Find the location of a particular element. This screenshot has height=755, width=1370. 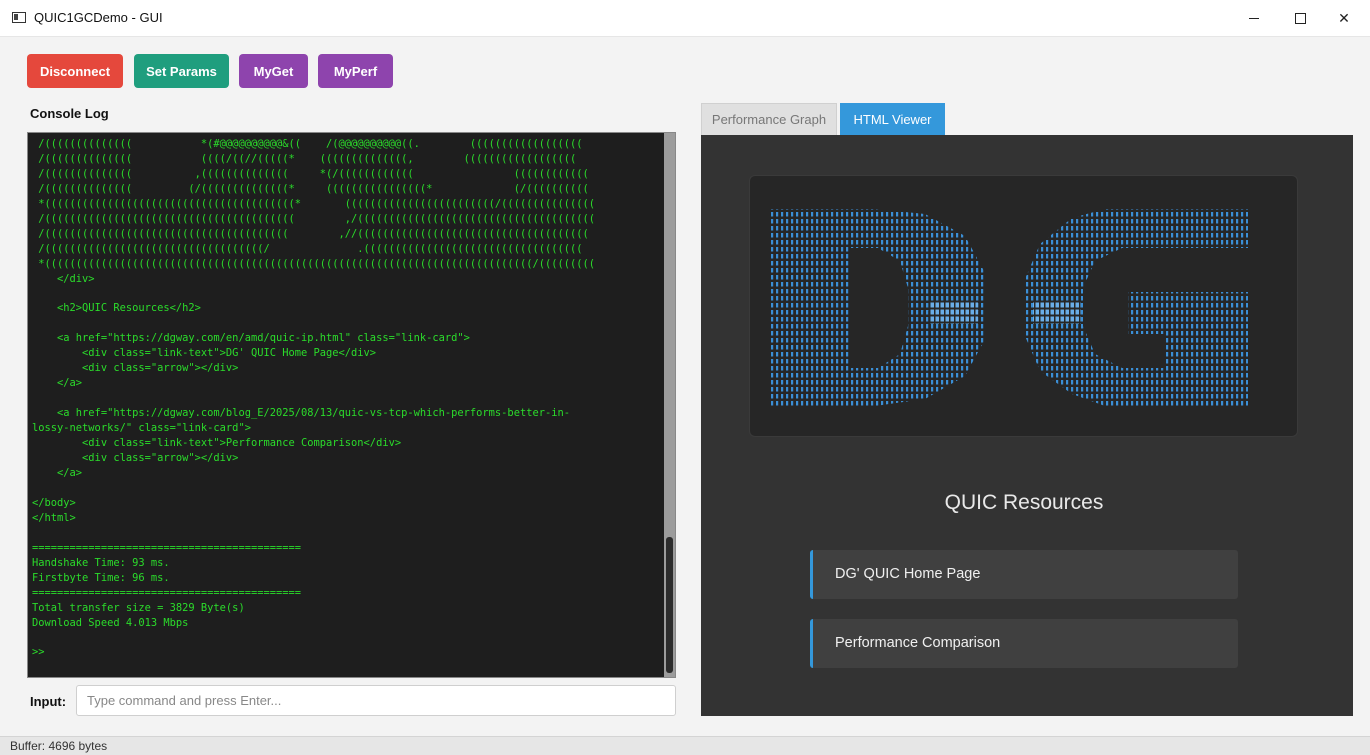

close-icon: ✕ is located at coordinates (1344, 17).